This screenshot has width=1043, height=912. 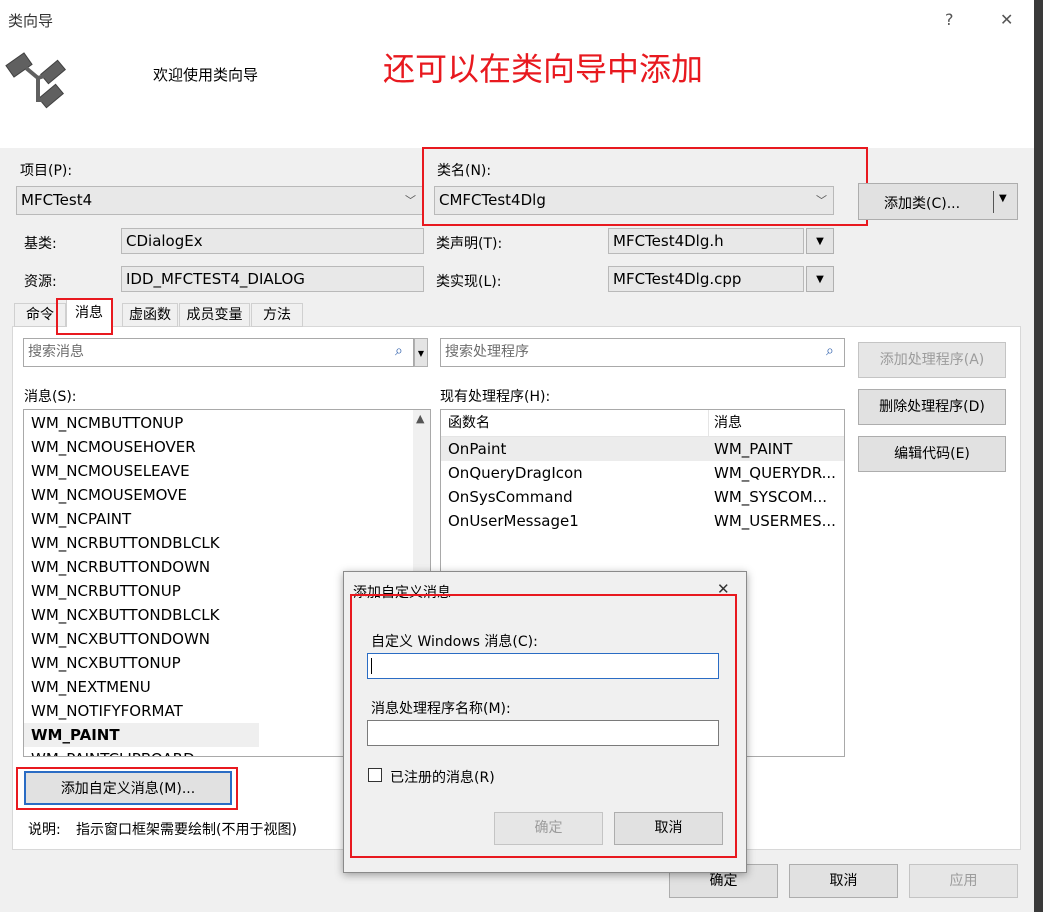 I want to click on res-label: 资源:, so click(x=40, y=282).